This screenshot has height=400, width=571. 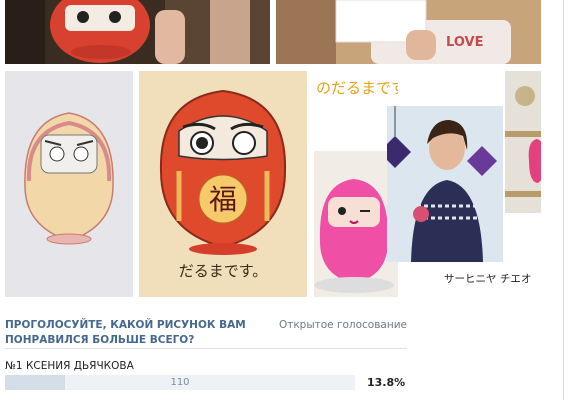 What do you see at coordinates (386, 382) in the screenshot?
I see `poll-option-percent: 13.8%` at bounding box center [386, 382].